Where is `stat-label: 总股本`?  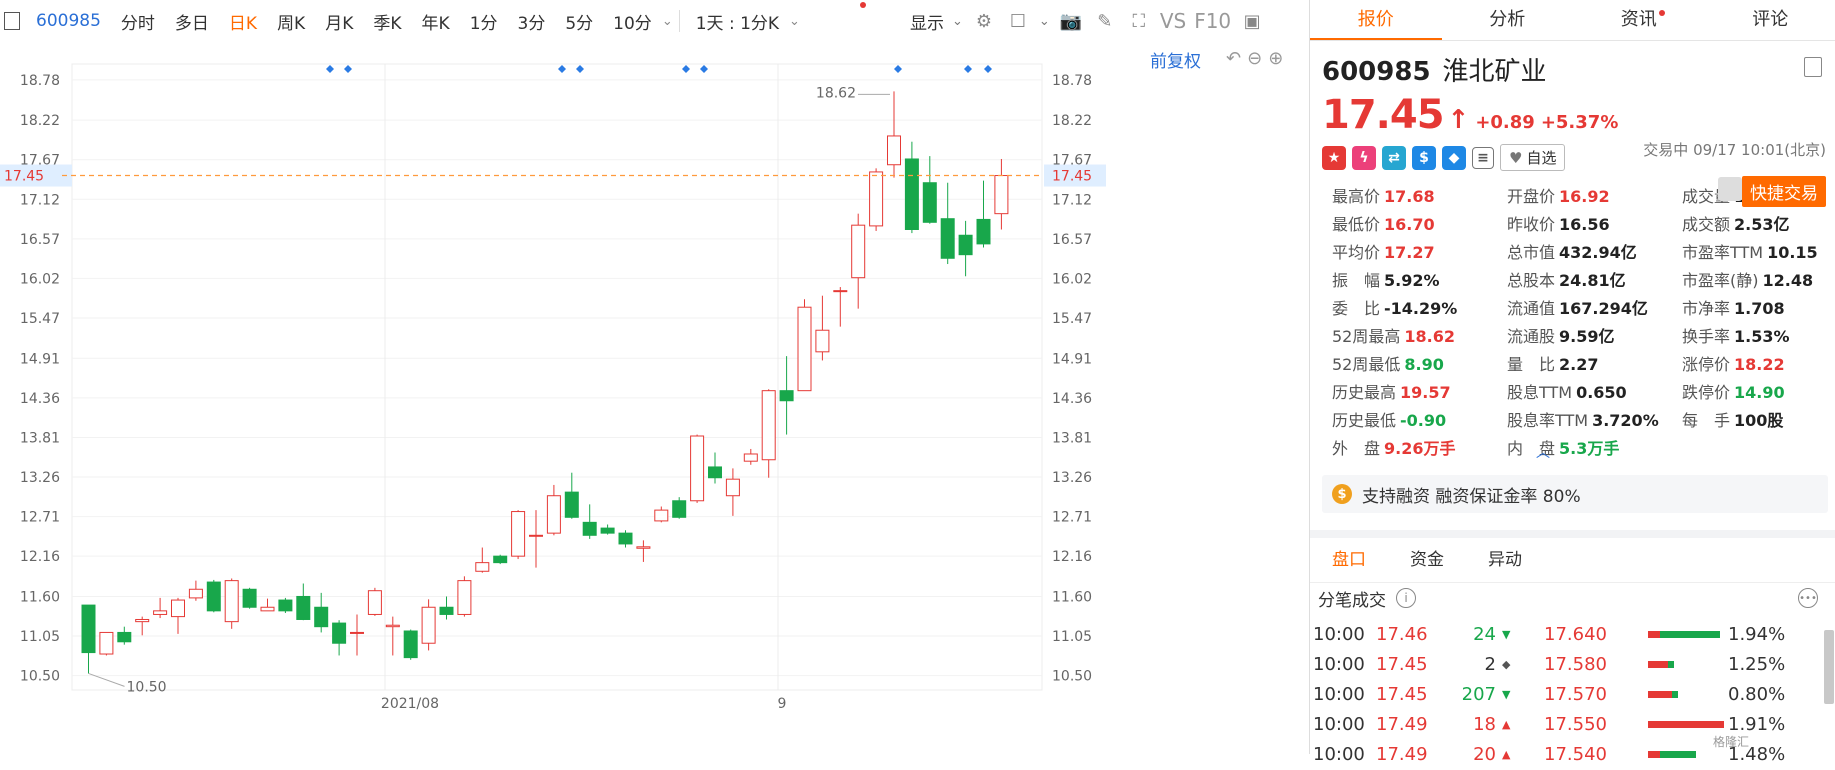 stat-label: 总股本 is located at coordinates (1531, 280).